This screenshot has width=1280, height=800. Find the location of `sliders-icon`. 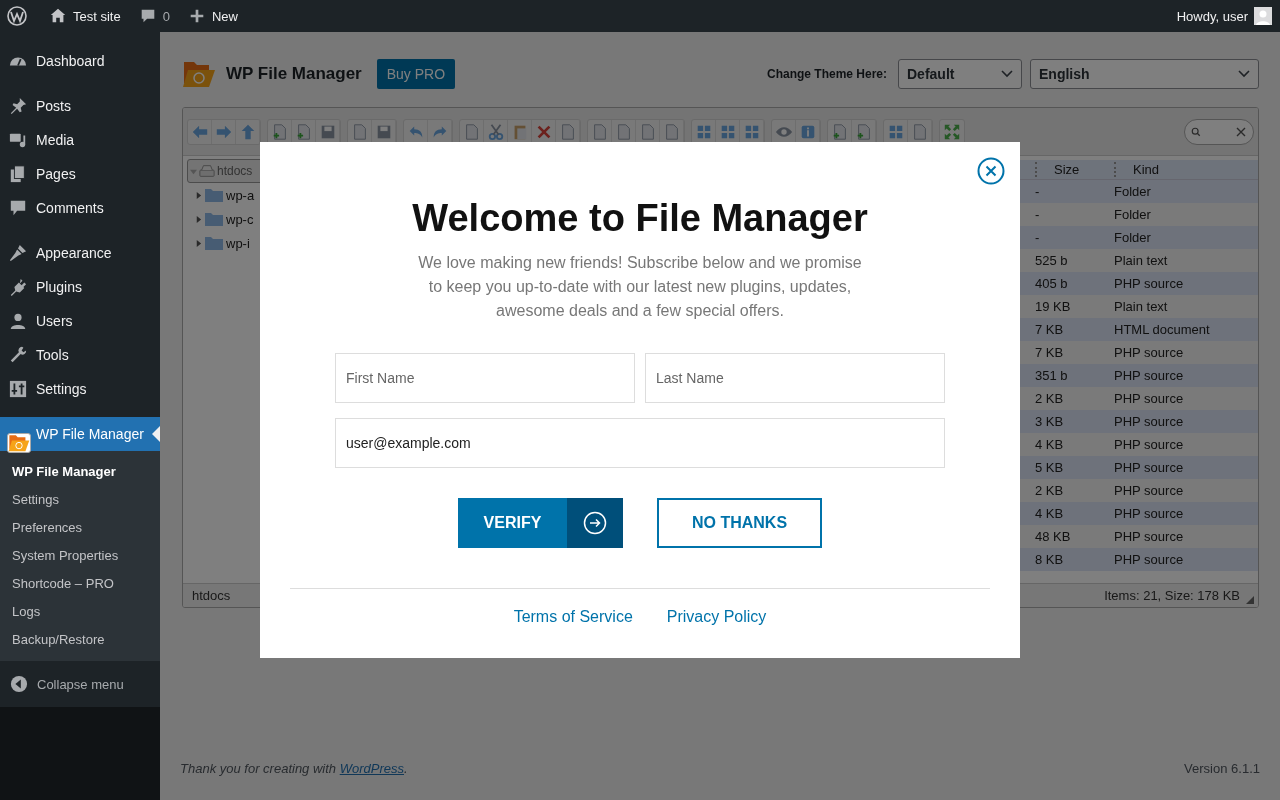

sliders-icon is located at coordinates (18, 389).